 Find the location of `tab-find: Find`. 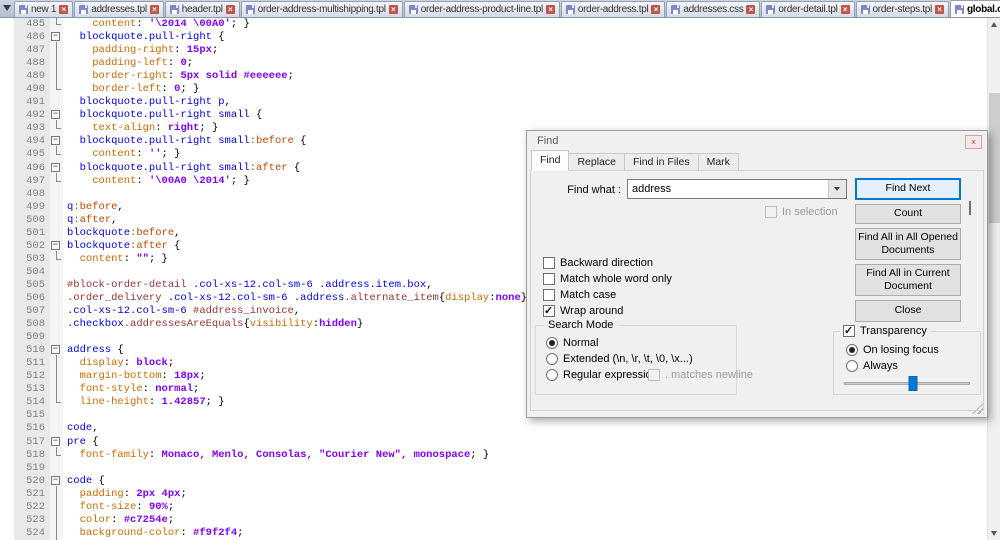

tab-find: Find is located at coordinates (550, 160).